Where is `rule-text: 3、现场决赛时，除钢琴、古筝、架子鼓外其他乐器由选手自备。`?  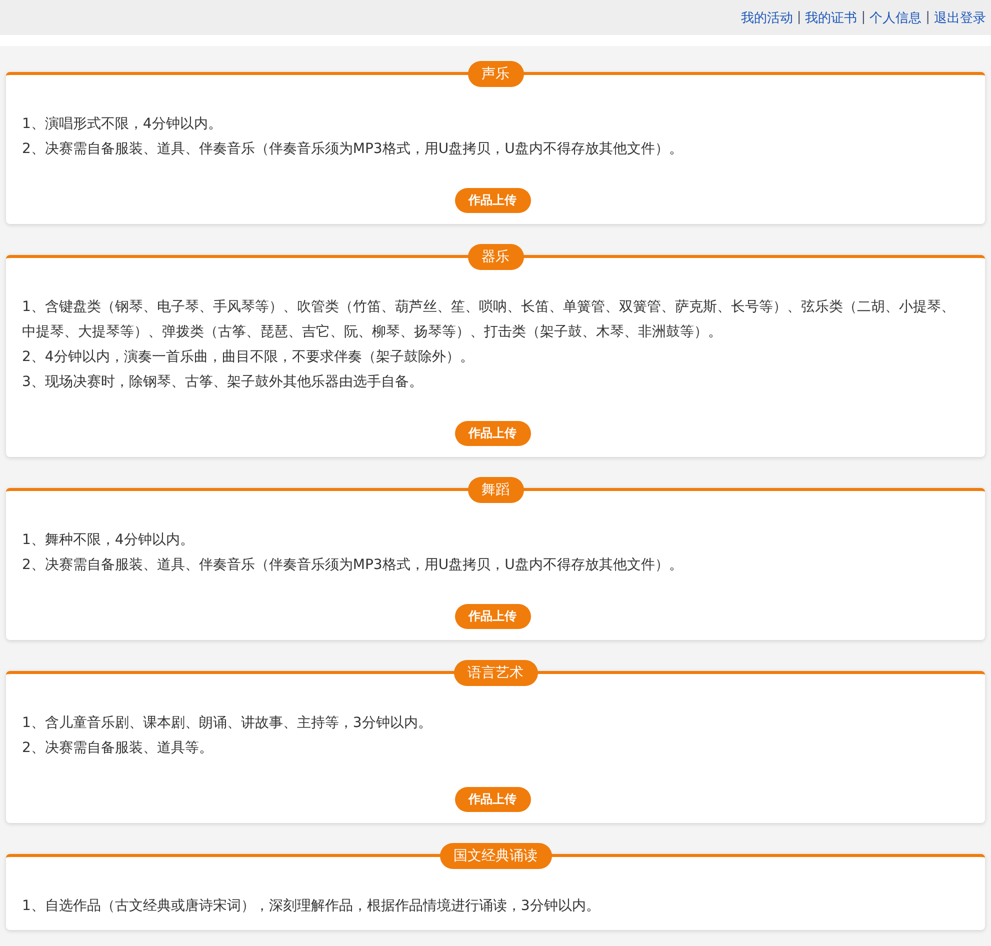
rule-text: 3、现场决赛时，除钢琴、古筝、架子鼓外其他乐器由选手自备。 is located at coordinates (223, 382).